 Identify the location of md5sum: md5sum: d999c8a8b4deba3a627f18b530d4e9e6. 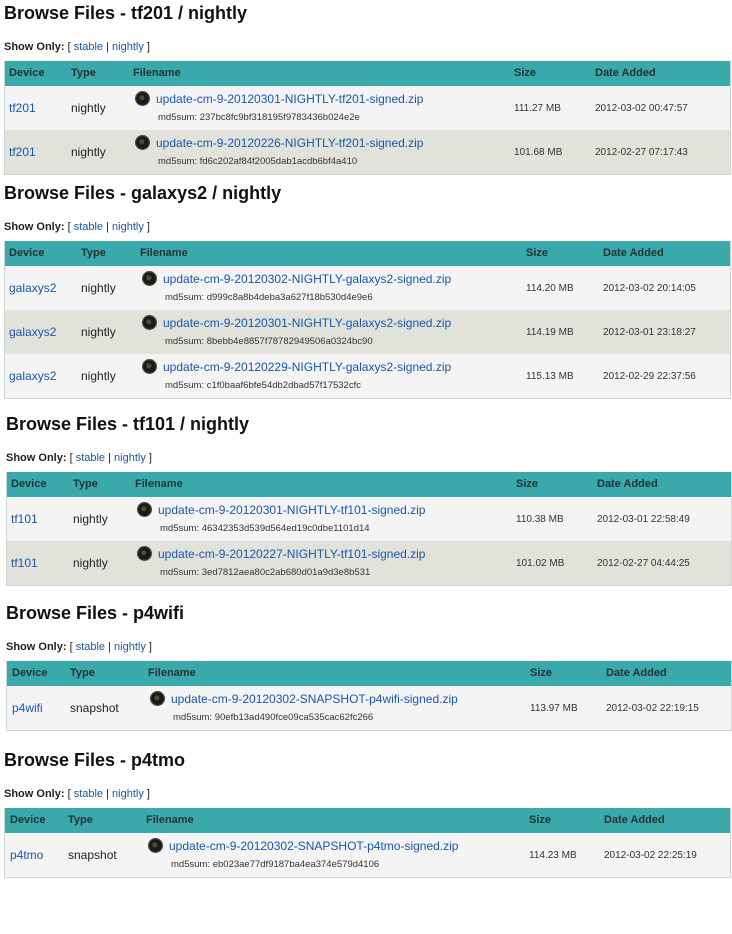
(269, 297).